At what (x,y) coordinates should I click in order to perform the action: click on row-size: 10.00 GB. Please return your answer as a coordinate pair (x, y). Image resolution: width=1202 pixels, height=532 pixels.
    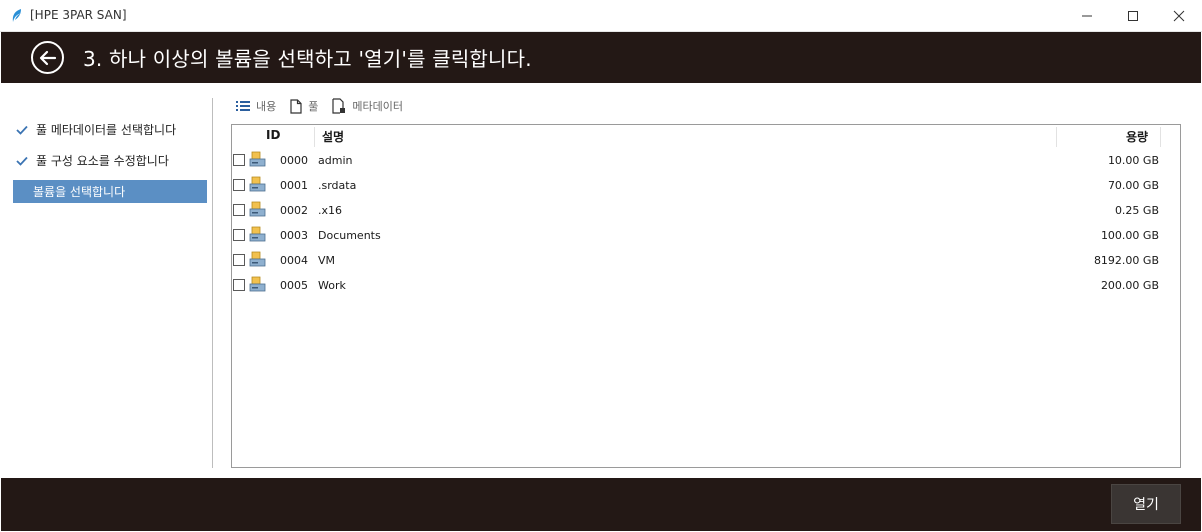
    Looking at the image, I should click on (1133, 160).